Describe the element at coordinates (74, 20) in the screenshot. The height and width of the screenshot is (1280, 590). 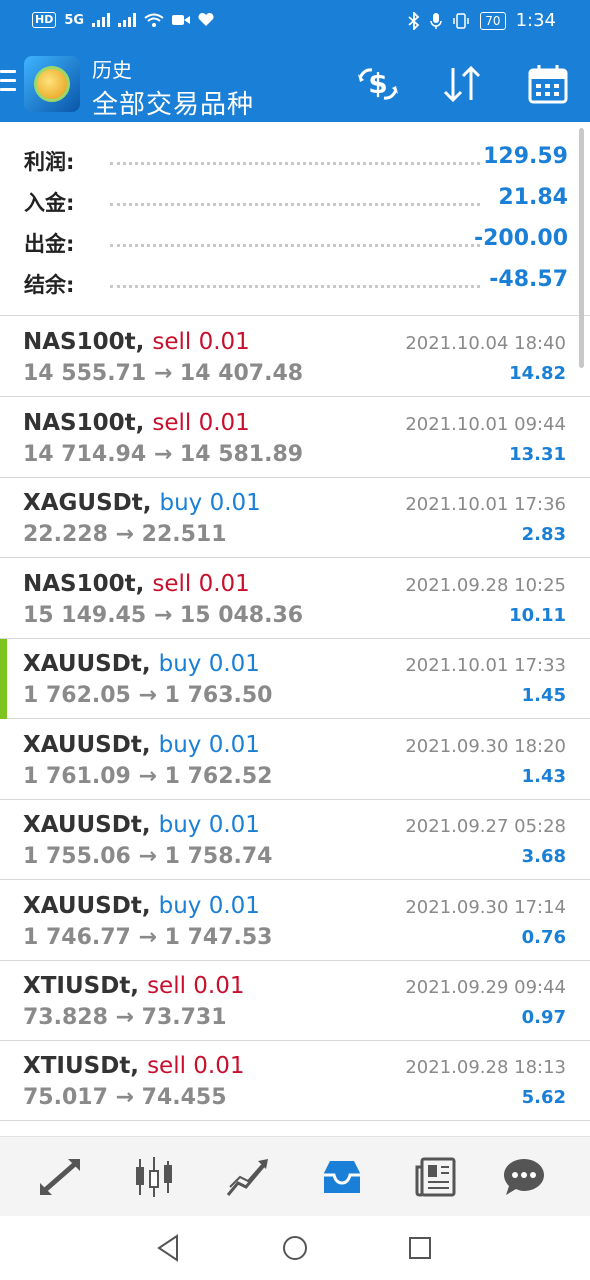
I see `5g-badge: 5G` at that location.